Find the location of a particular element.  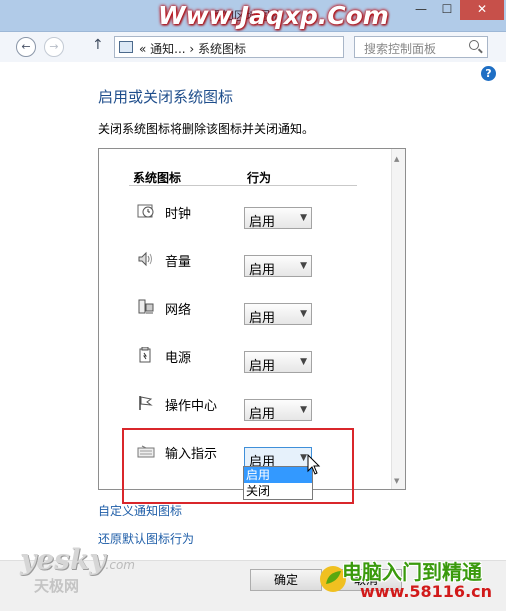

scroll-up-icon: ▲ is located at coordinates (396, 159).